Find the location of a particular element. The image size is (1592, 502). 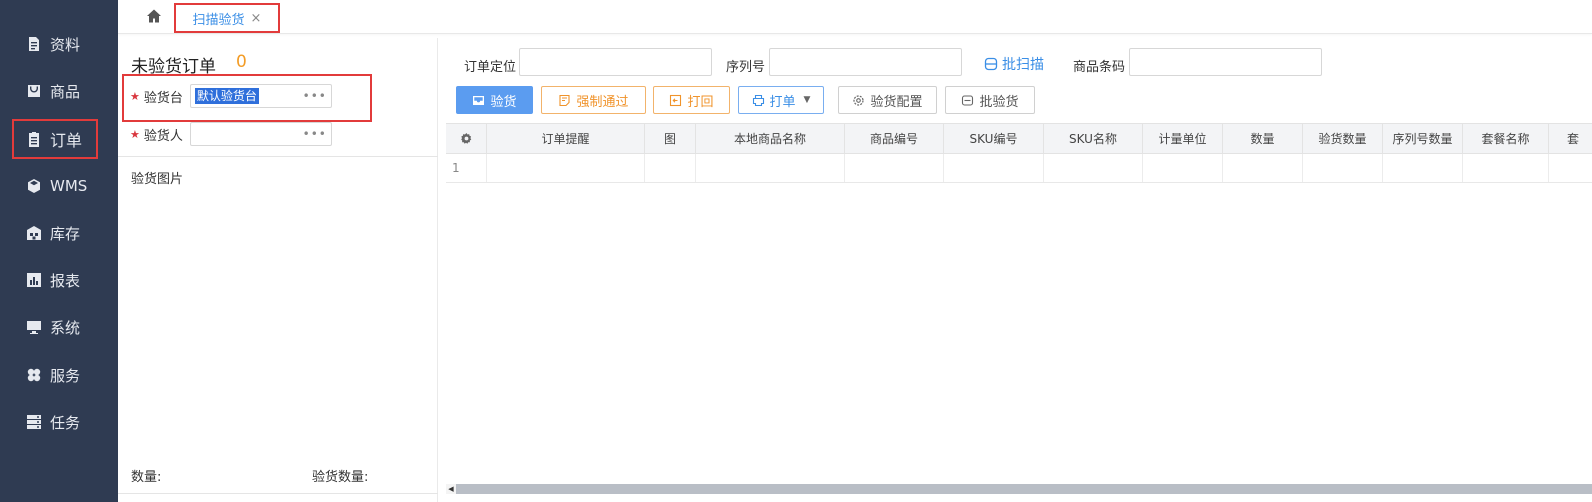

scan-icon is located at coordinates (991, 64).